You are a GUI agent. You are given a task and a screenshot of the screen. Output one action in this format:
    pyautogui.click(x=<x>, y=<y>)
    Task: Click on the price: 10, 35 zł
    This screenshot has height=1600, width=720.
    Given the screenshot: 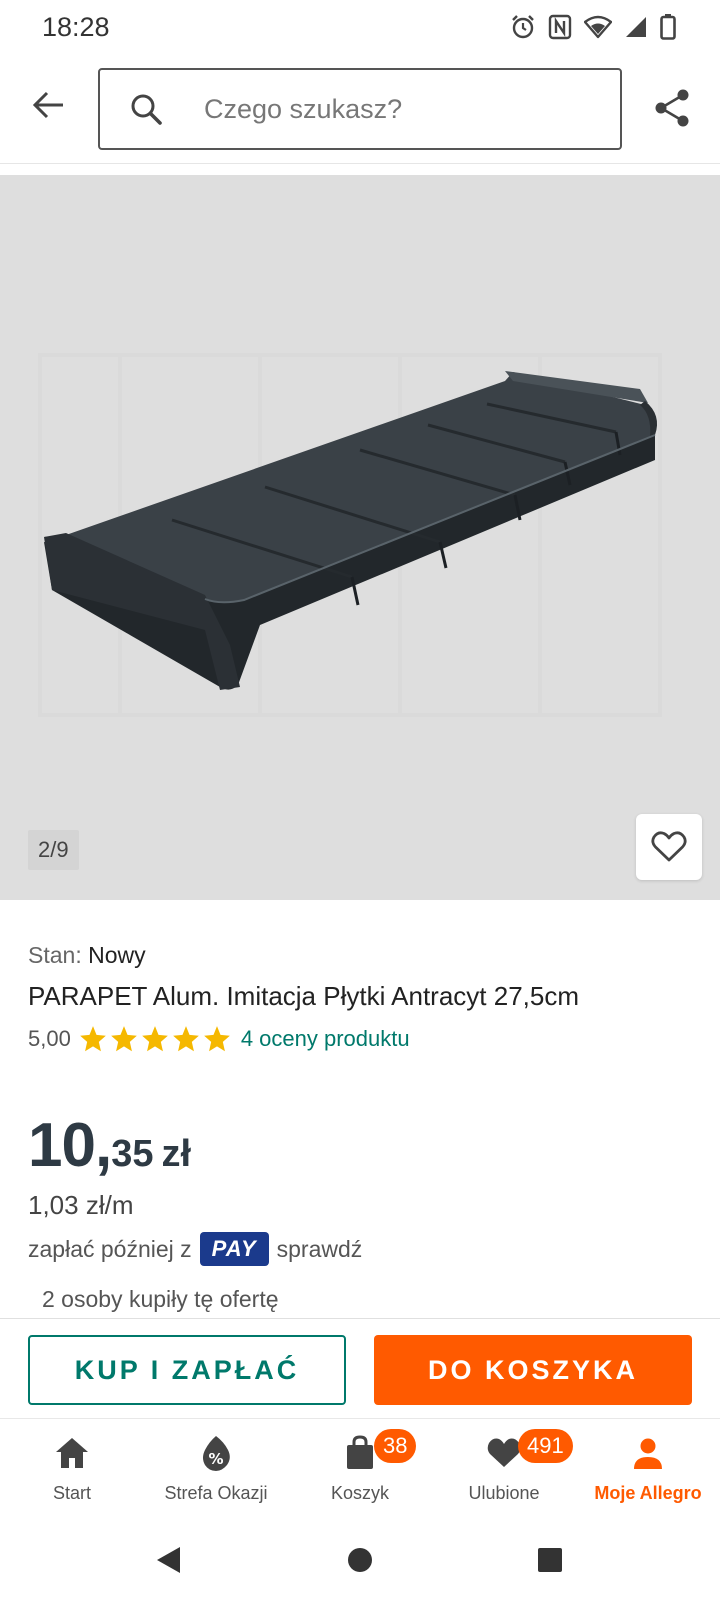 What is the action you would take?
    pyautogui.click(x=109, y=1145)
    